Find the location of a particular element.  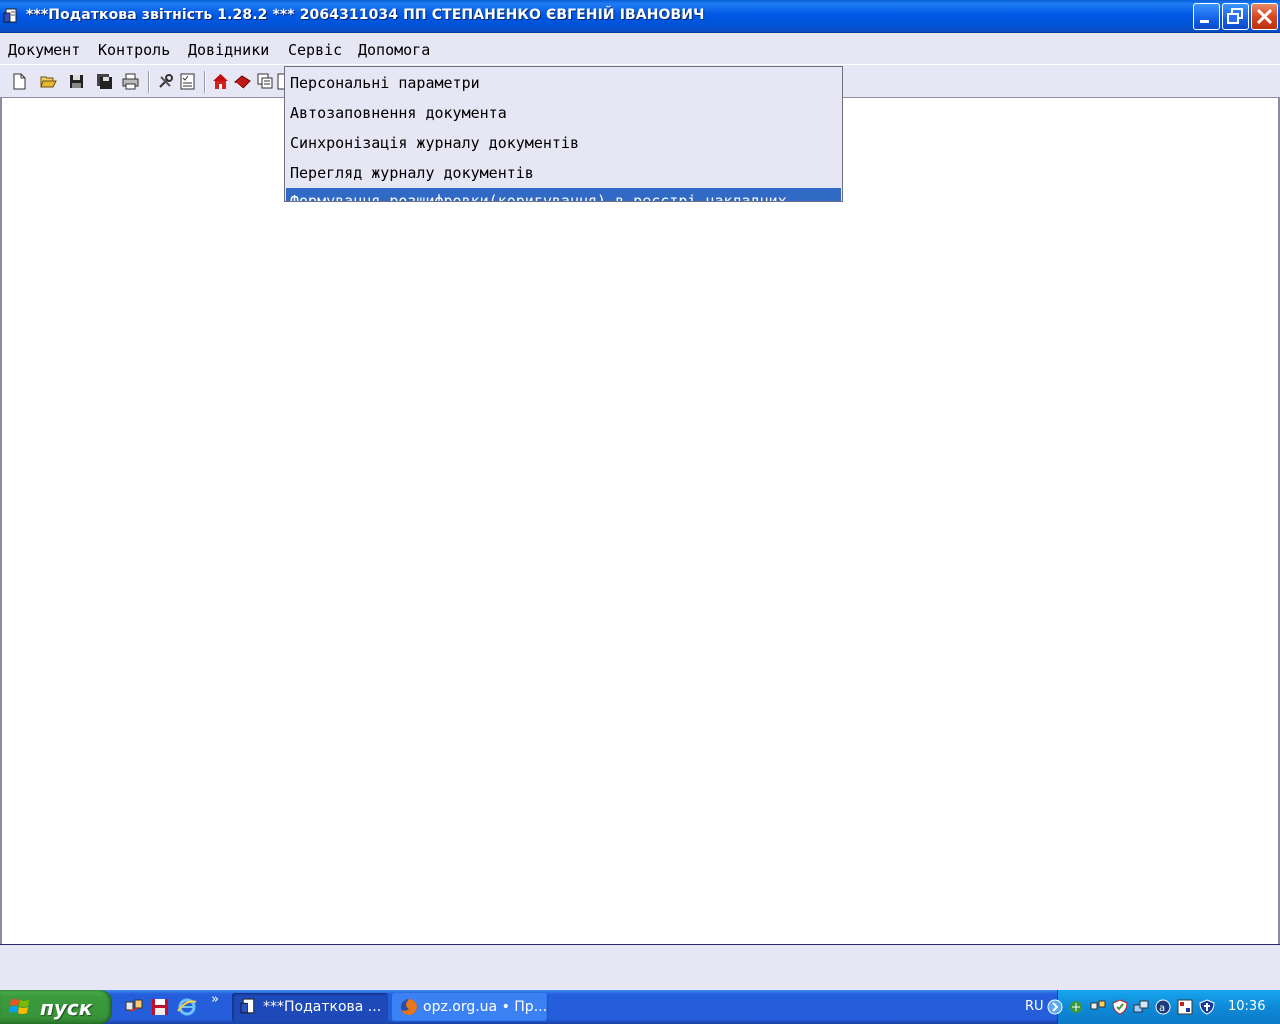

tray-keyboard-layout-icon is located at coordinates (1185, 1007).